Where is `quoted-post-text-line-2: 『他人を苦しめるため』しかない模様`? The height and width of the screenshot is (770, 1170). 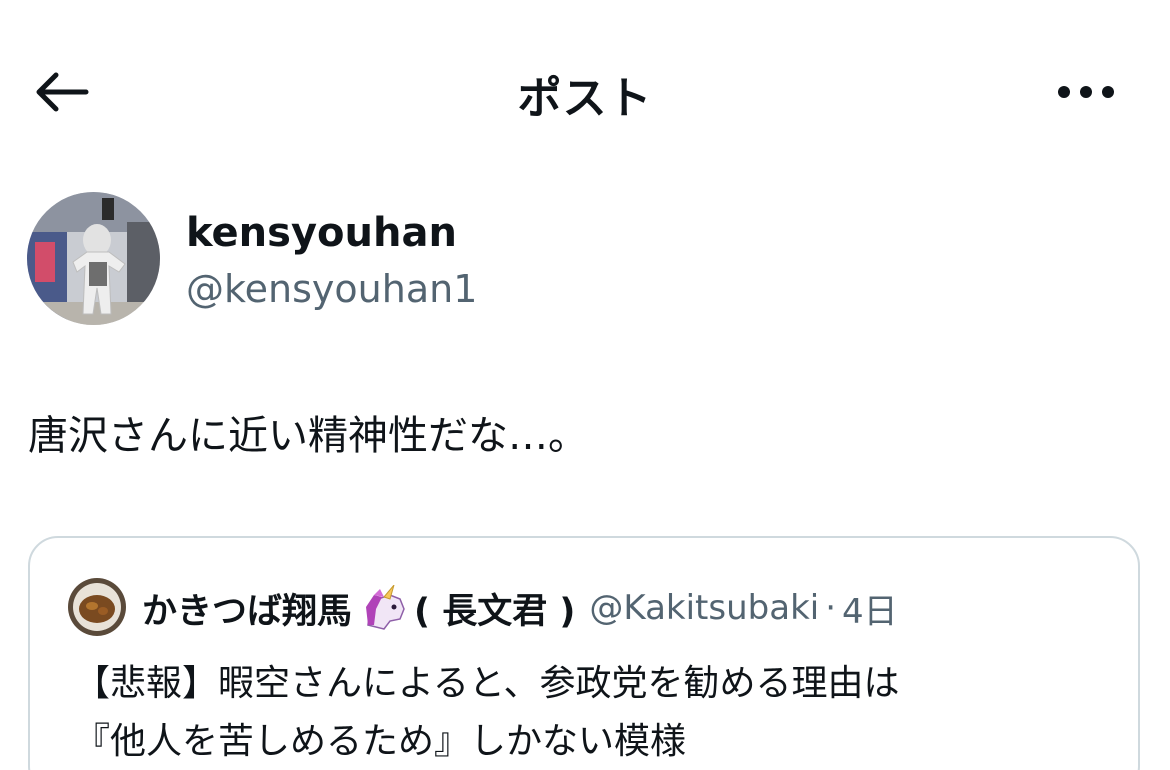 quoted-post-text-line-2: 『他人を苦しめるため』しかない模様 is located at coordinates (380, 741).